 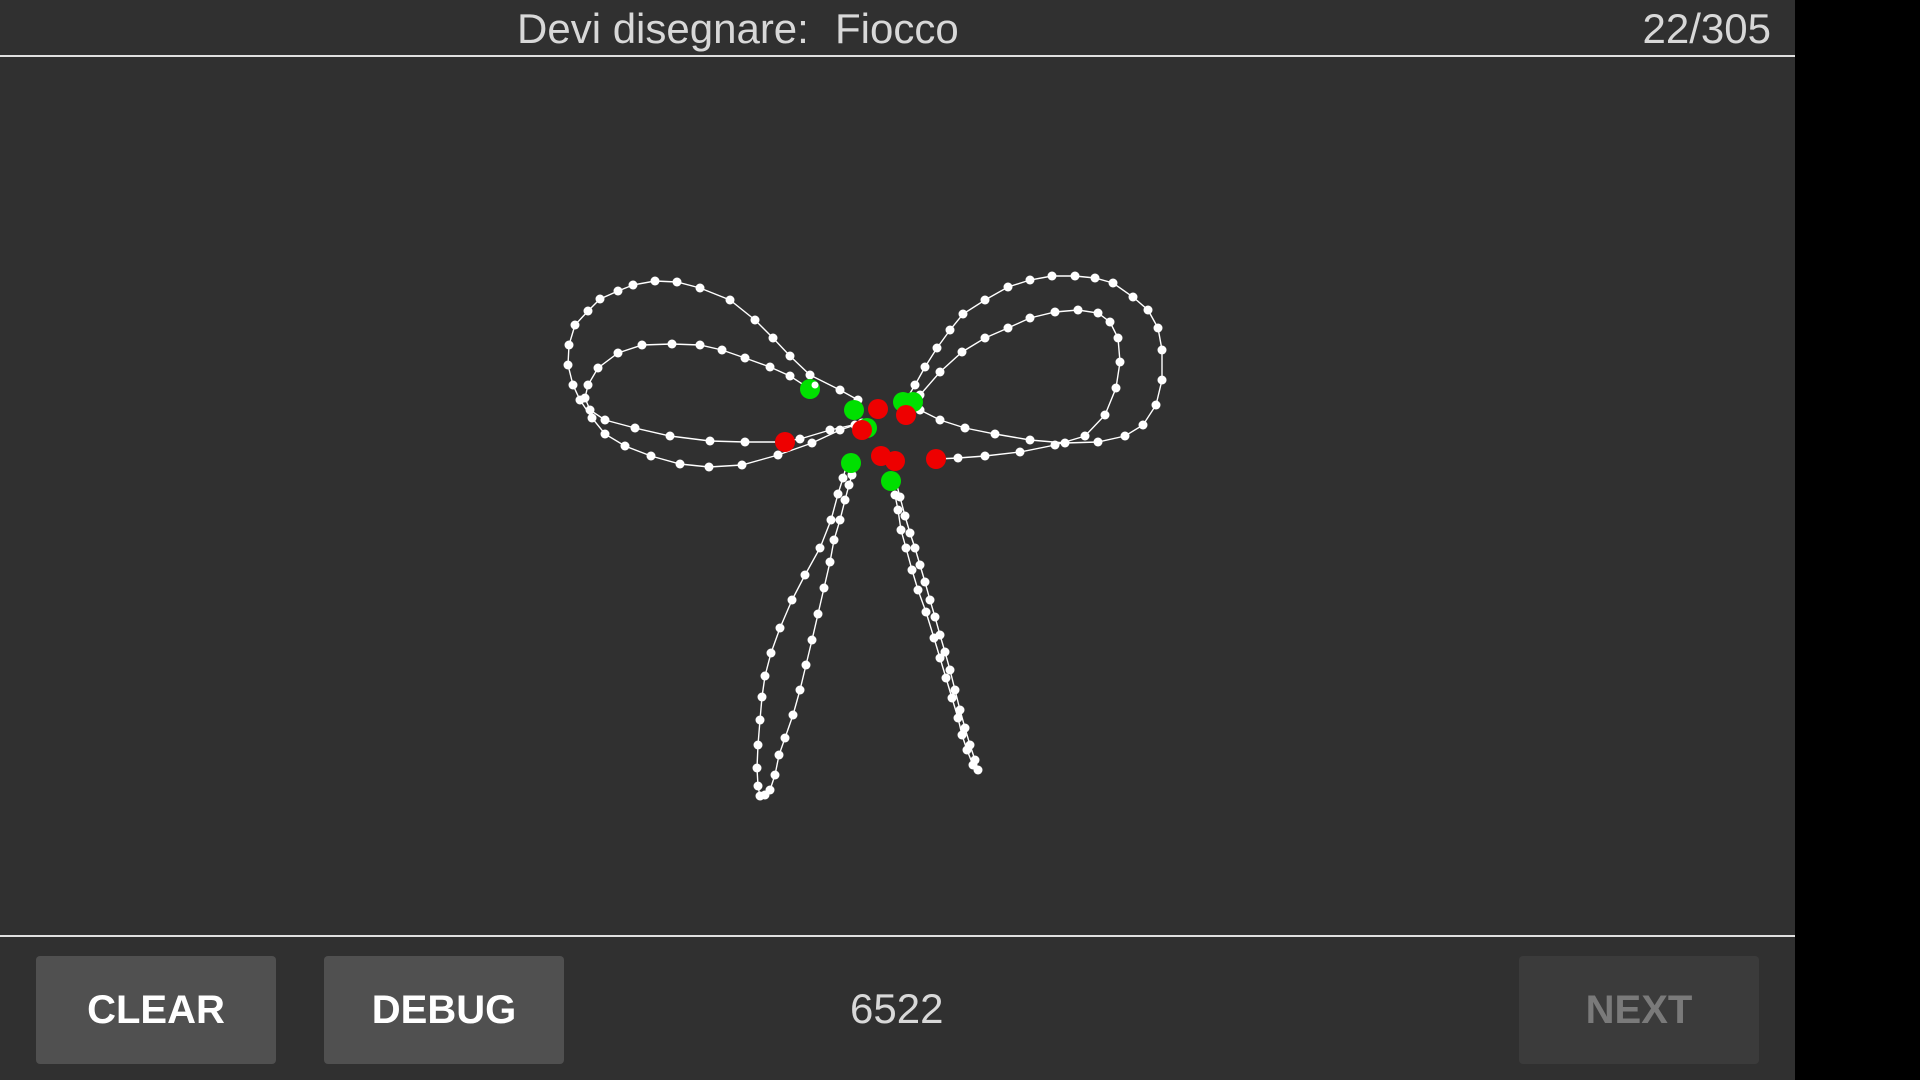 I want to click on header-bar: Devi disegnare: Fiocco 22/305, so click(x=897, y=28).